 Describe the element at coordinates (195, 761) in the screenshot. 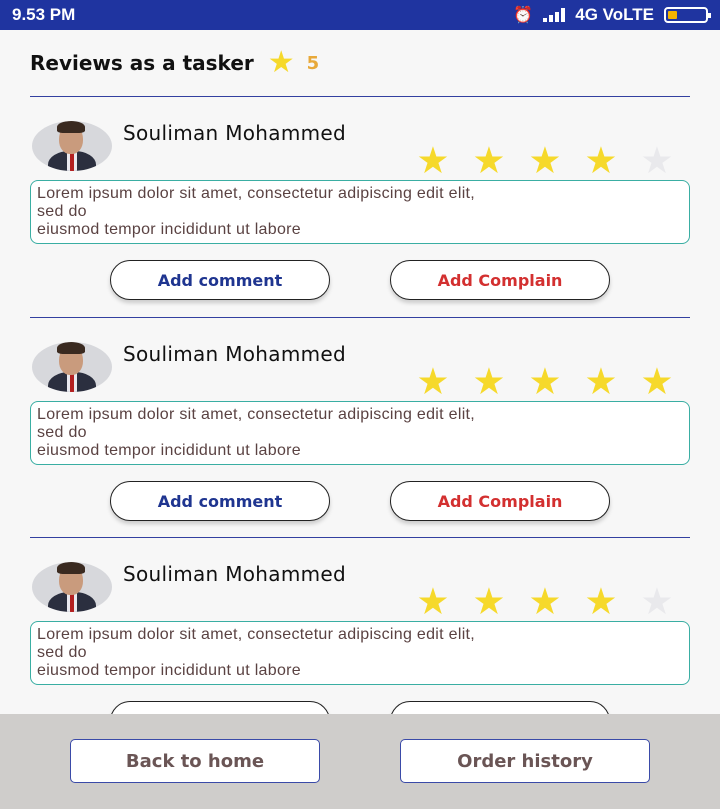

I see `back-to-home-button: Back to home` at that location.